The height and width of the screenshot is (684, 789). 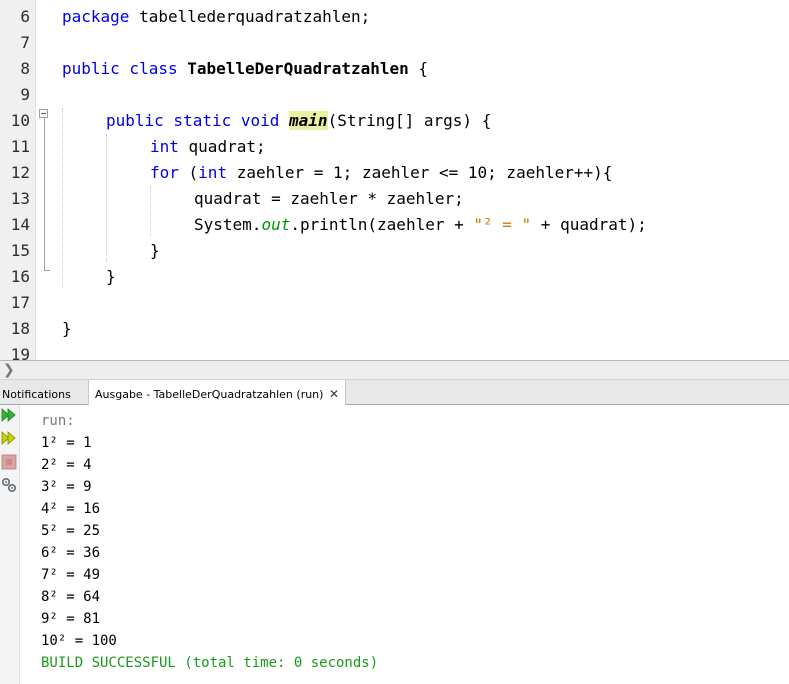 I want to click on output-line: 4² = 16, so click(x=71, y=509).